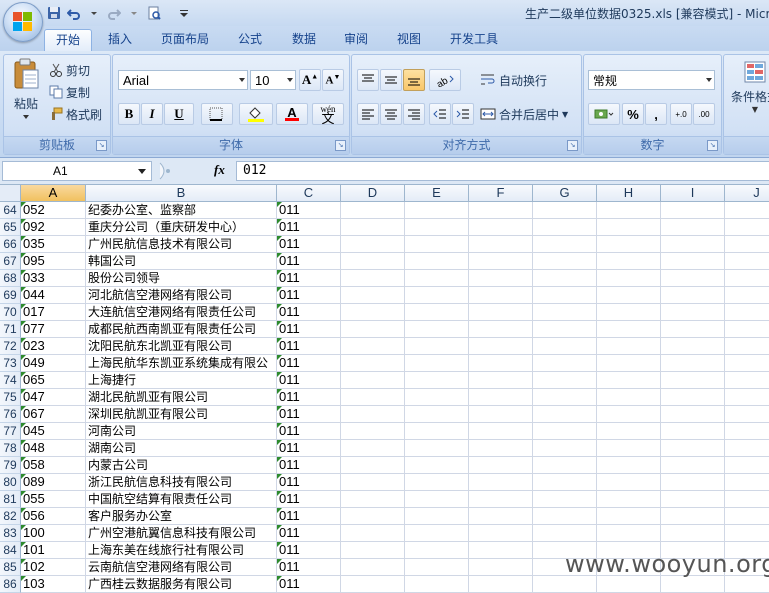 The image size is (769, 593). Describe the element at coordinates (179, 114) in the screenshot. I see `underline-button: U` at that location.